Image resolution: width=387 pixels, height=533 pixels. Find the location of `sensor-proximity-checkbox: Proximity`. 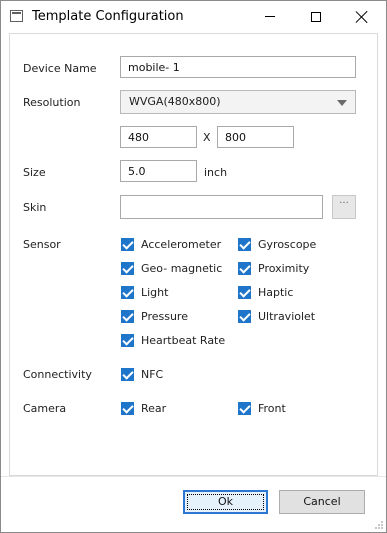

sensor-proximity-checkbox: Proximity is located at coordinates (273, 268).